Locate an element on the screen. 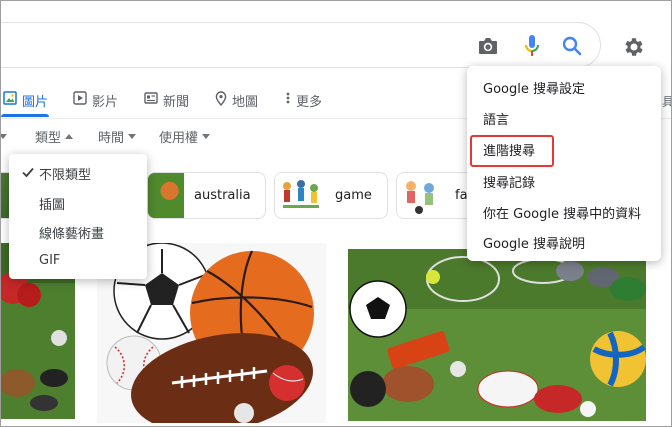 The image size is (672, 427). filter-usage-rights: 使用權 is located at coordinates (185, 136).